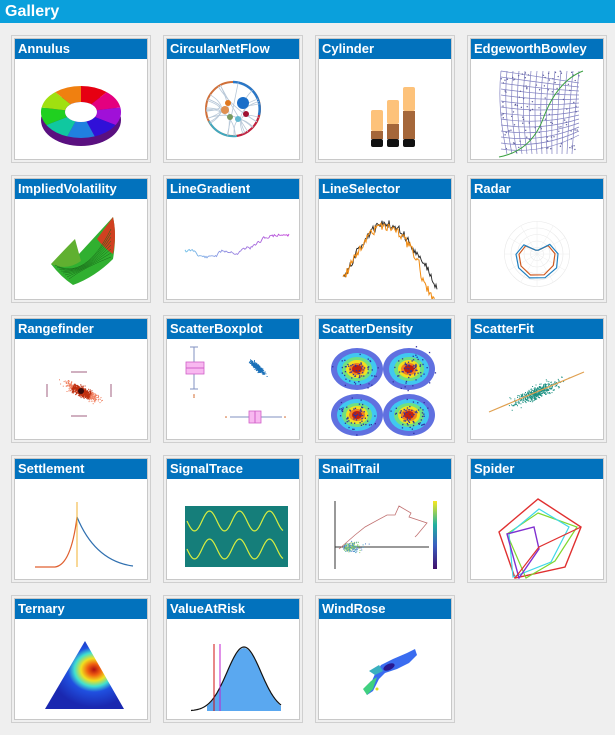 The height and width of the screenshot is (735, 615). What do you see at coordinates (390, 672) in the screenshot?
I see `wind-rose-icon-graphic` at bounding box center [390, 672].